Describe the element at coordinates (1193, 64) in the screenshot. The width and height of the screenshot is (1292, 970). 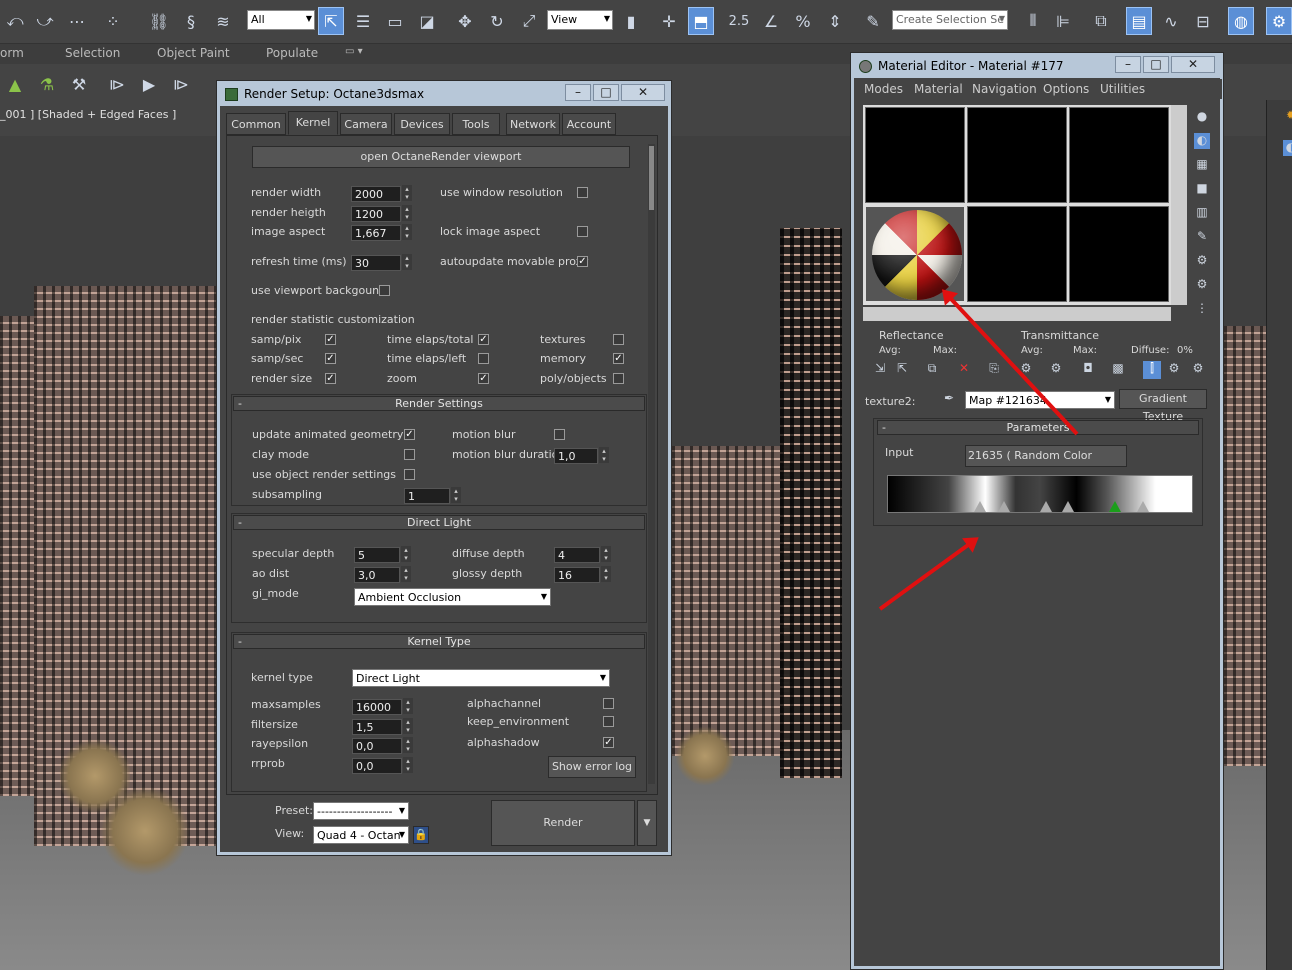
I see `close-button: ✕` at that location.